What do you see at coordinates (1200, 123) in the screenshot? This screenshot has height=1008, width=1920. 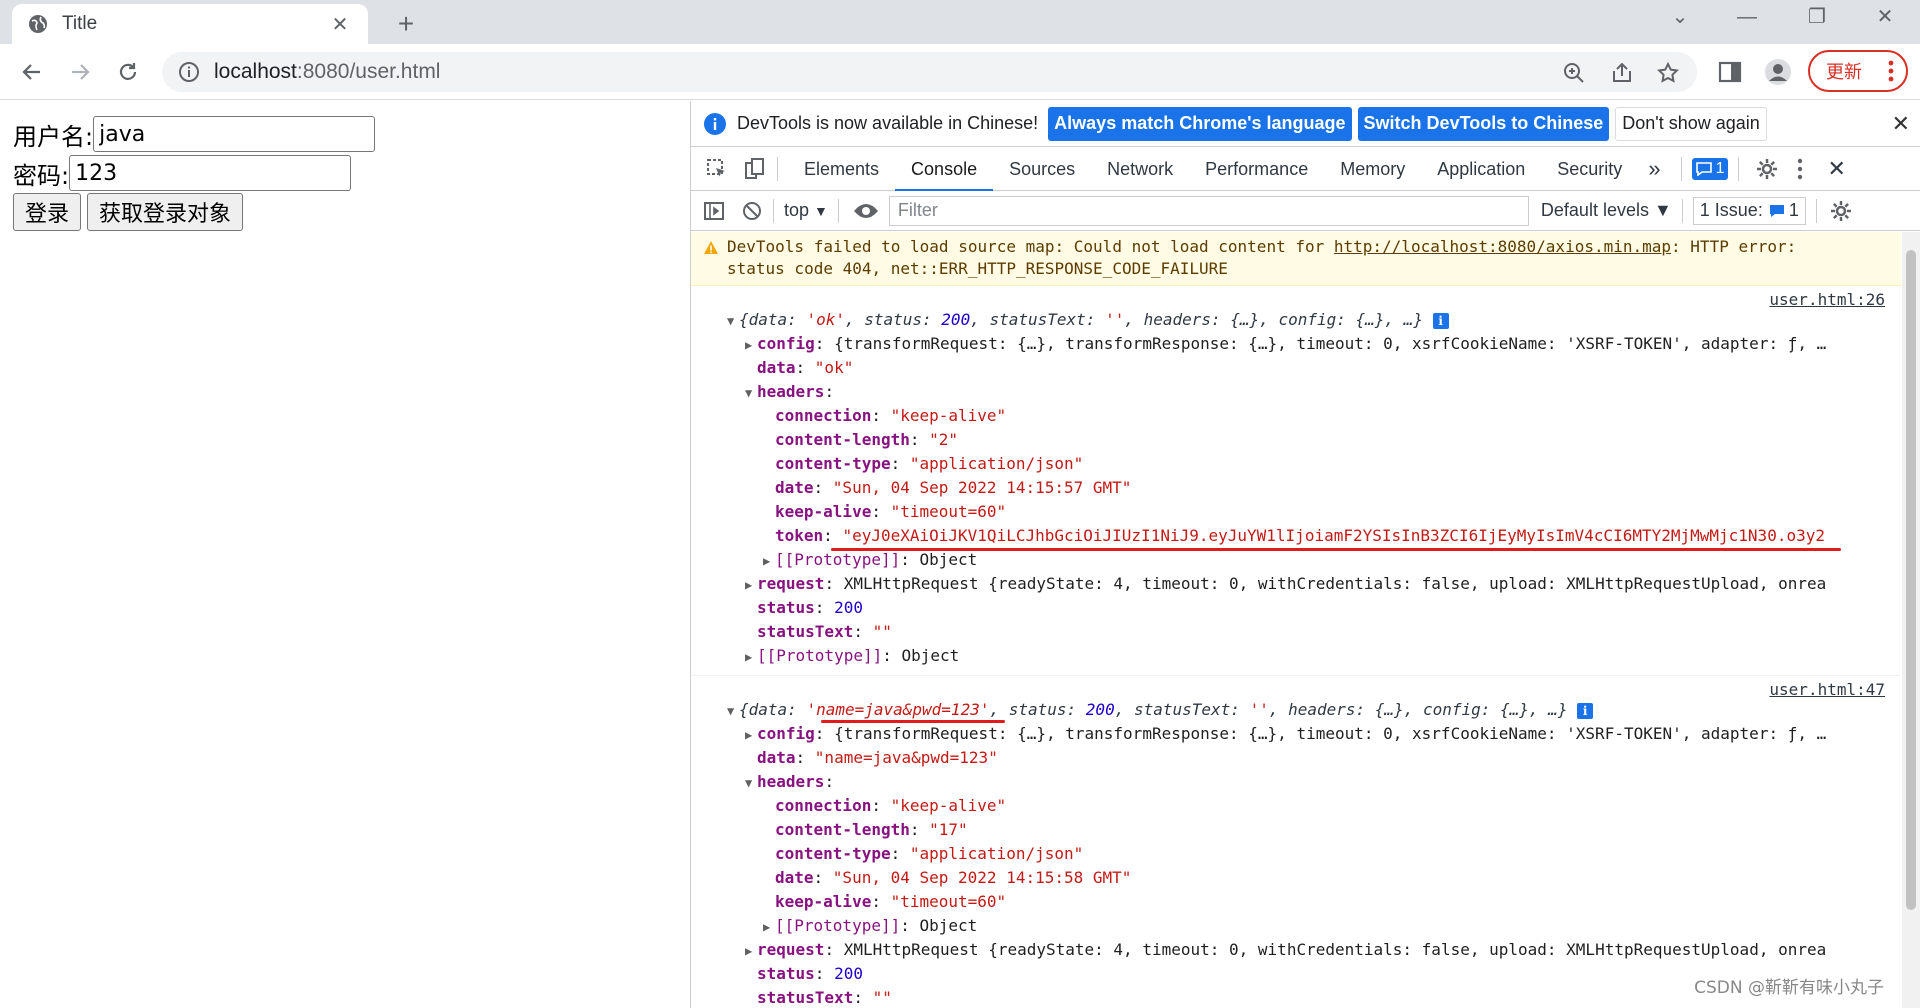 I see `match-language-button: Always match Chrome's language` at bounding box center [1200, 123].